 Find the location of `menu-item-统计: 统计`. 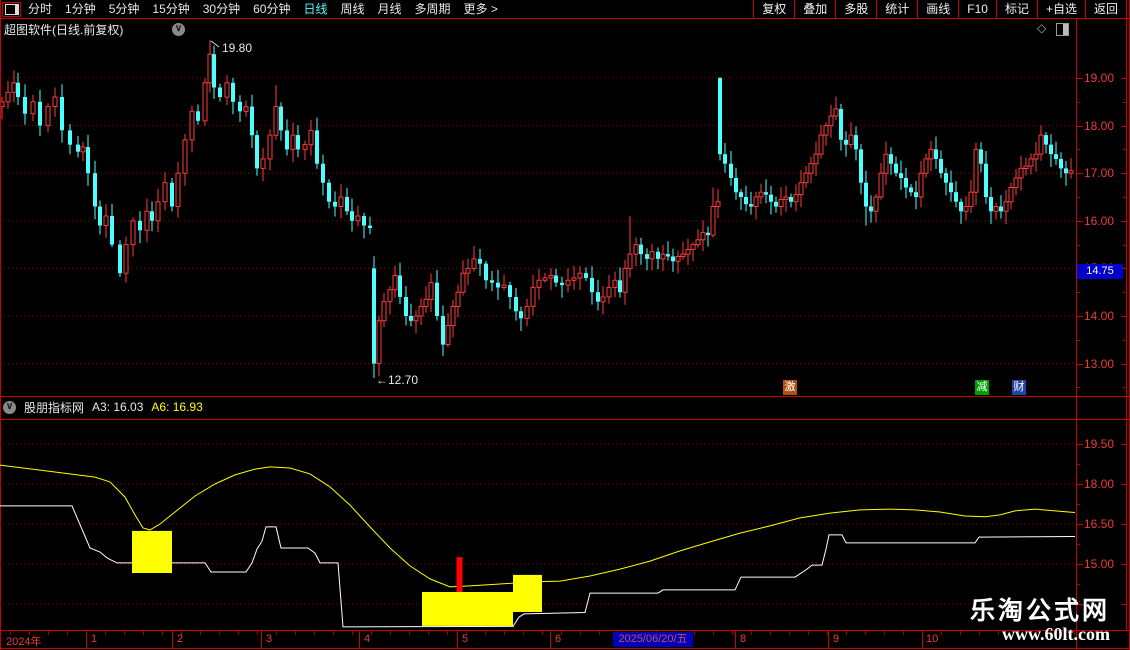

menu-item-统计: 统计 is located at coordinates (896, 9).